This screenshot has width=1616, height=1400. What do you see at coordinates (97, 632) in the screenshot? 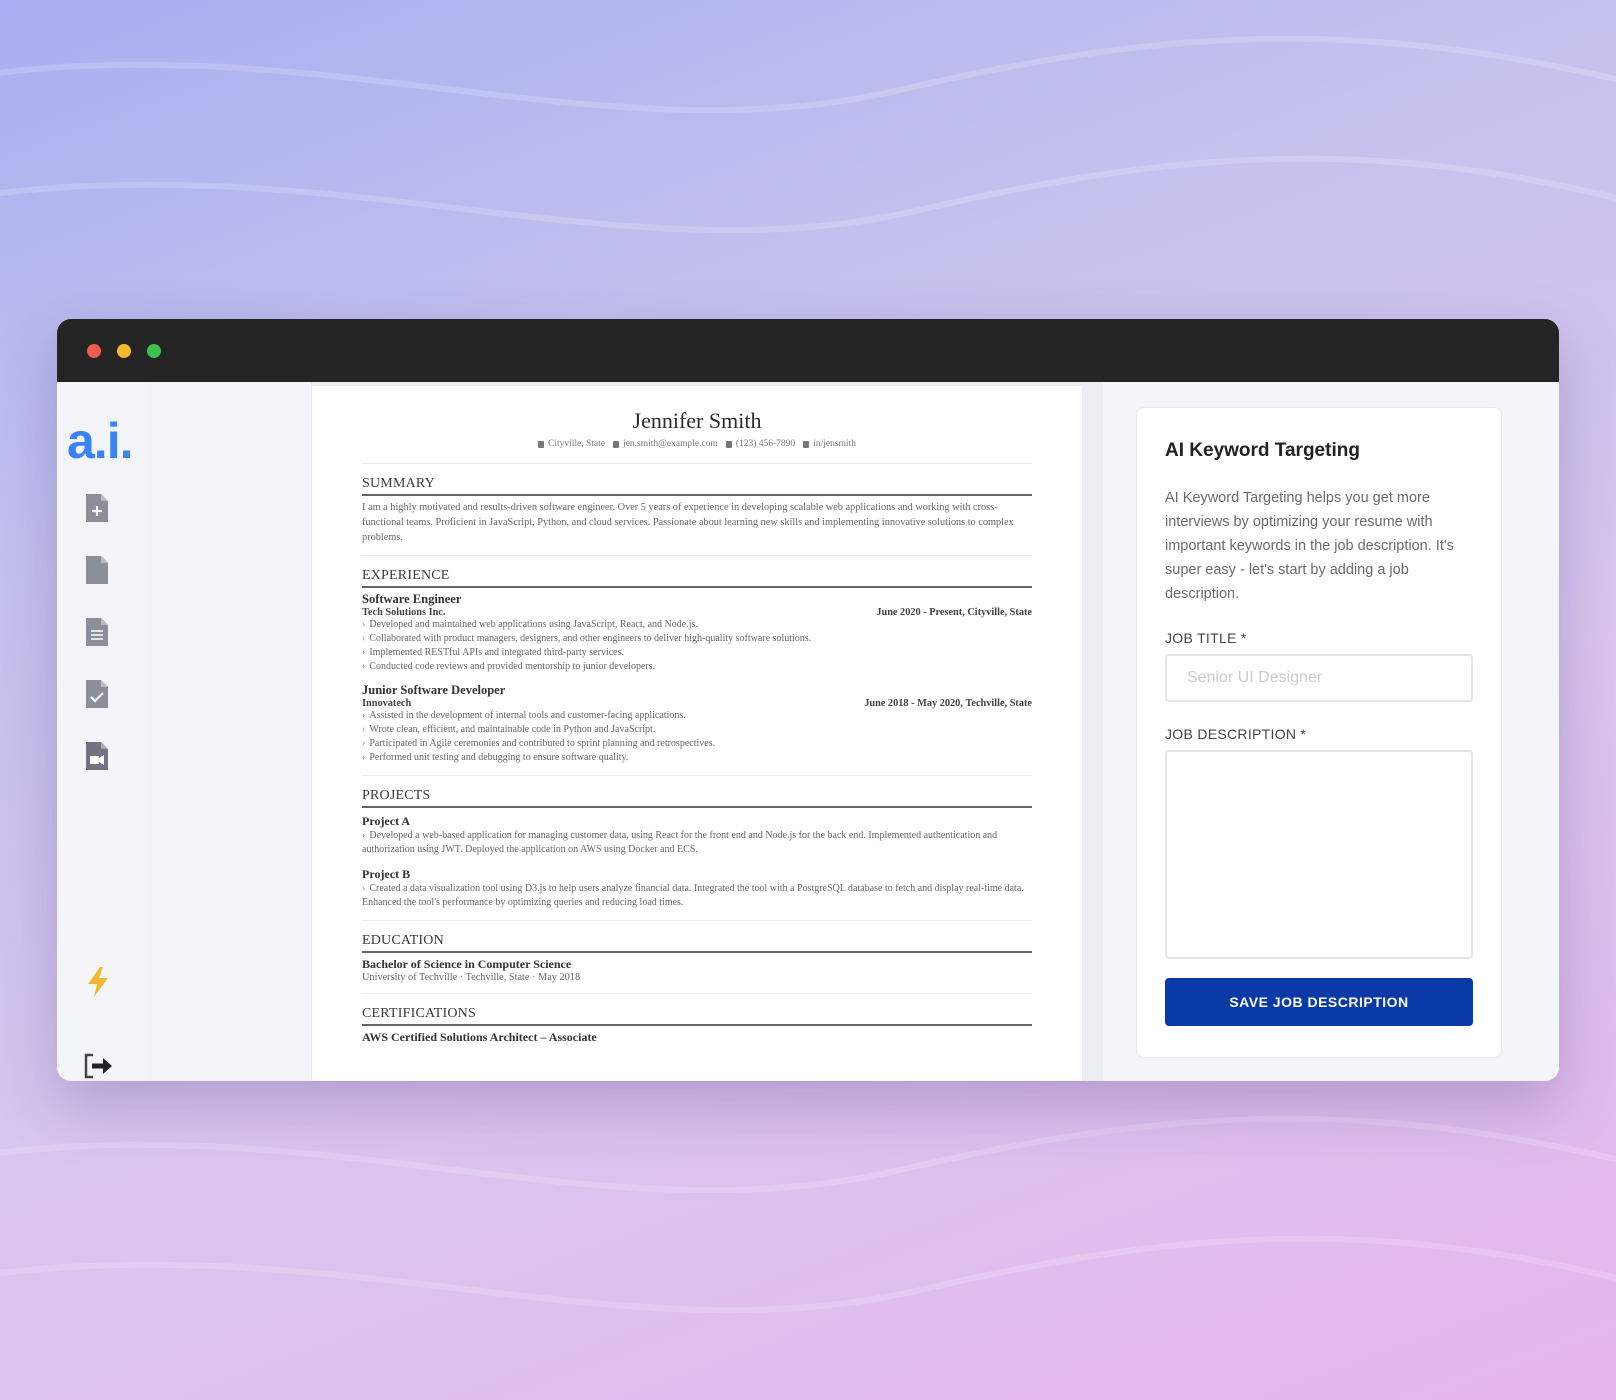
I see `file-text-icon` at bounding box center [97, 632].